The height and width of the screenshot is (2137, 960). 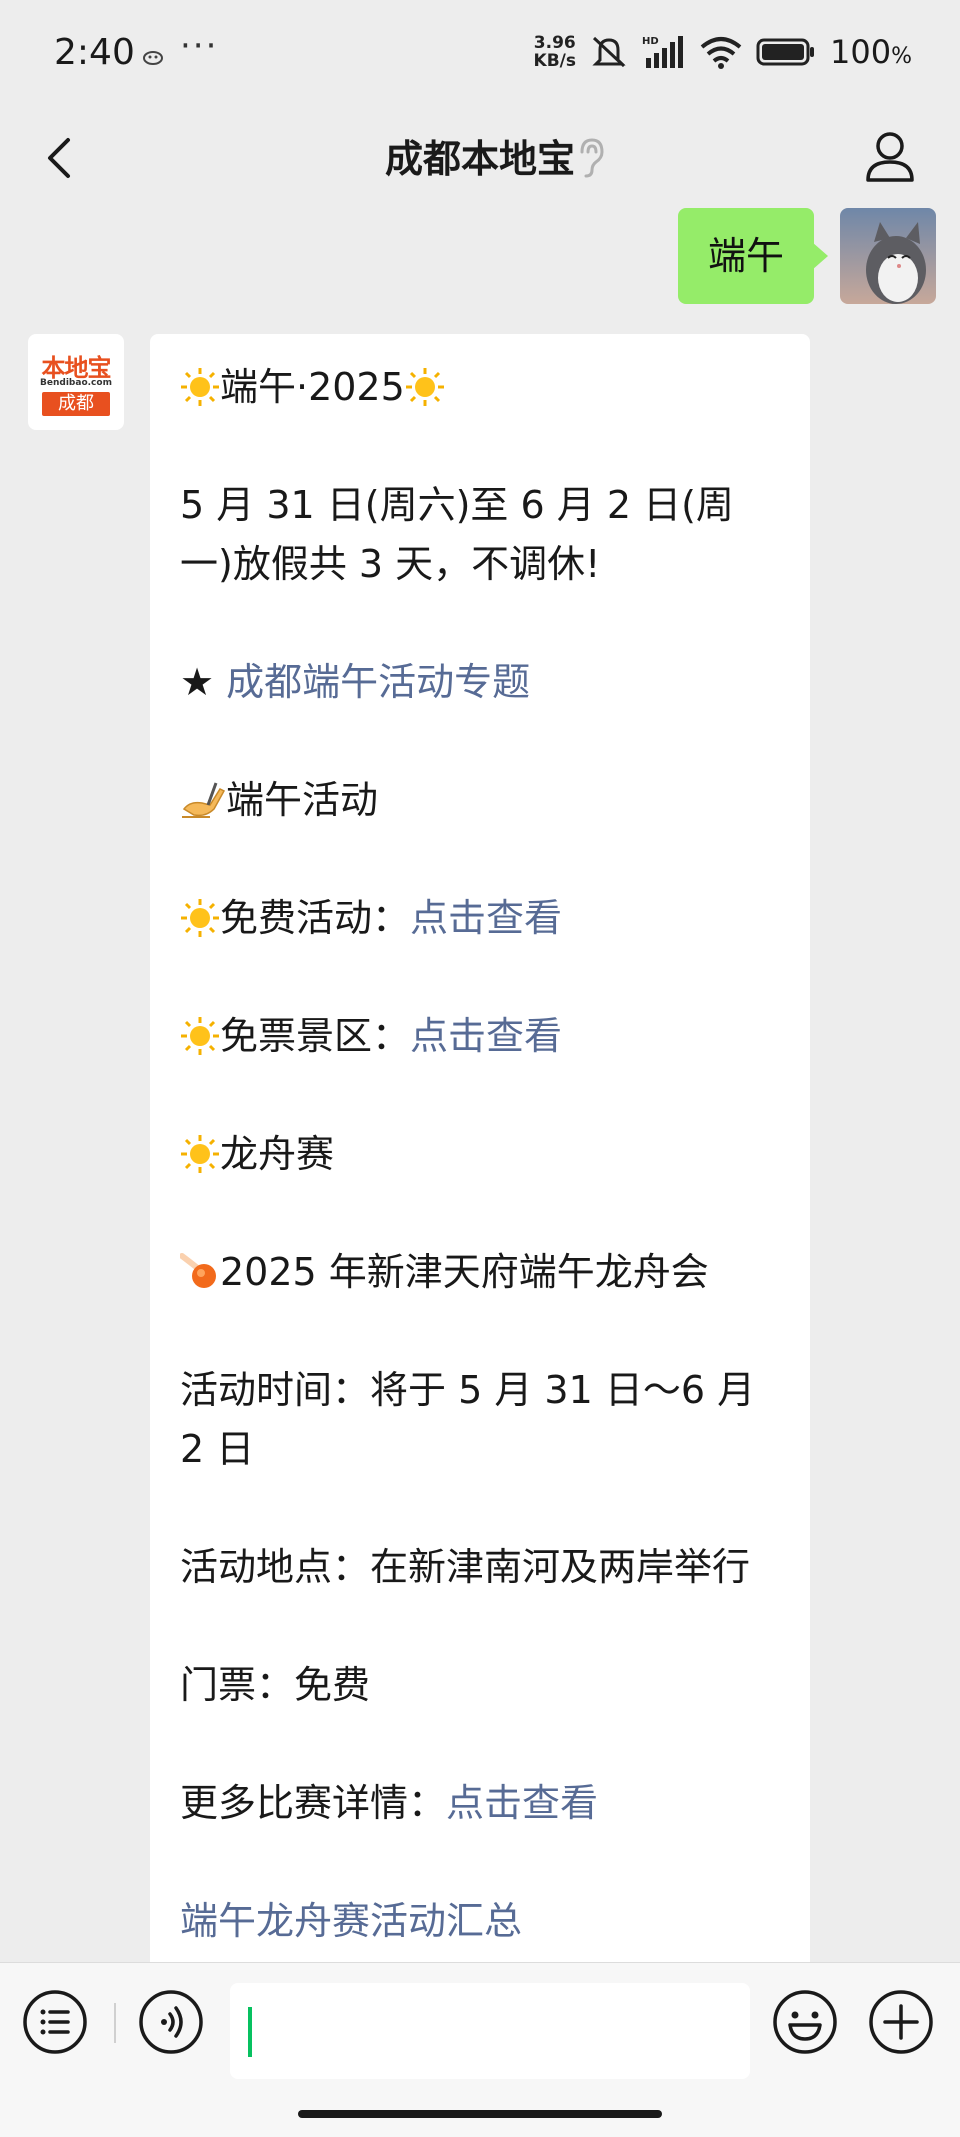 What do you see at coordinates (277, 1154) in the screenshot?
I see `dragon-boat-heading: 龙舟赛` at bounding box center [277, 1154].